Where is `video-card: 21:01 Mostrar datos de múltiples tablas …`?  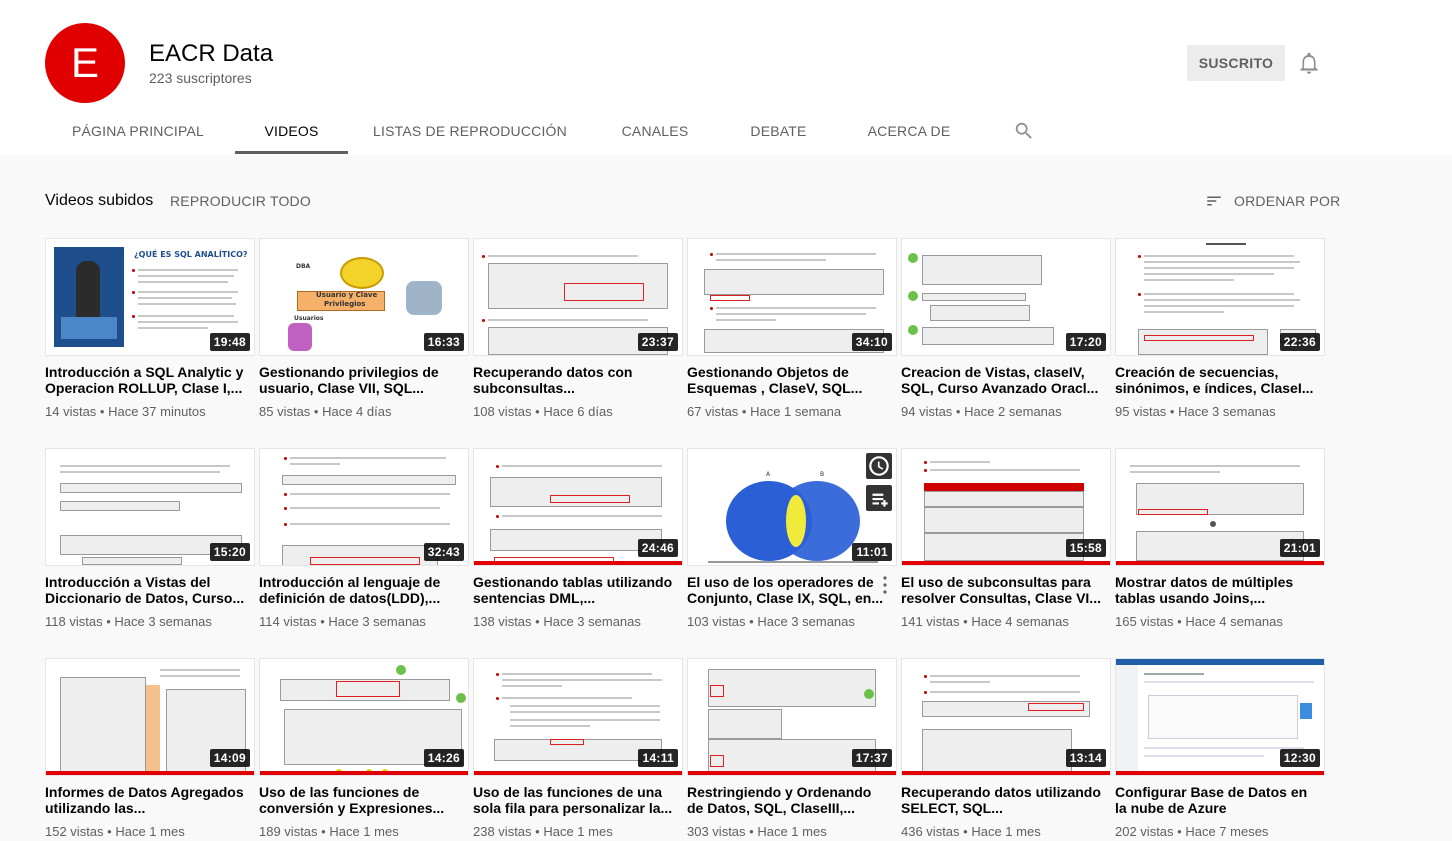 video-card: 21:01 Mostrar datos de múltiples tablas … is located at coordinates (1220, 538).